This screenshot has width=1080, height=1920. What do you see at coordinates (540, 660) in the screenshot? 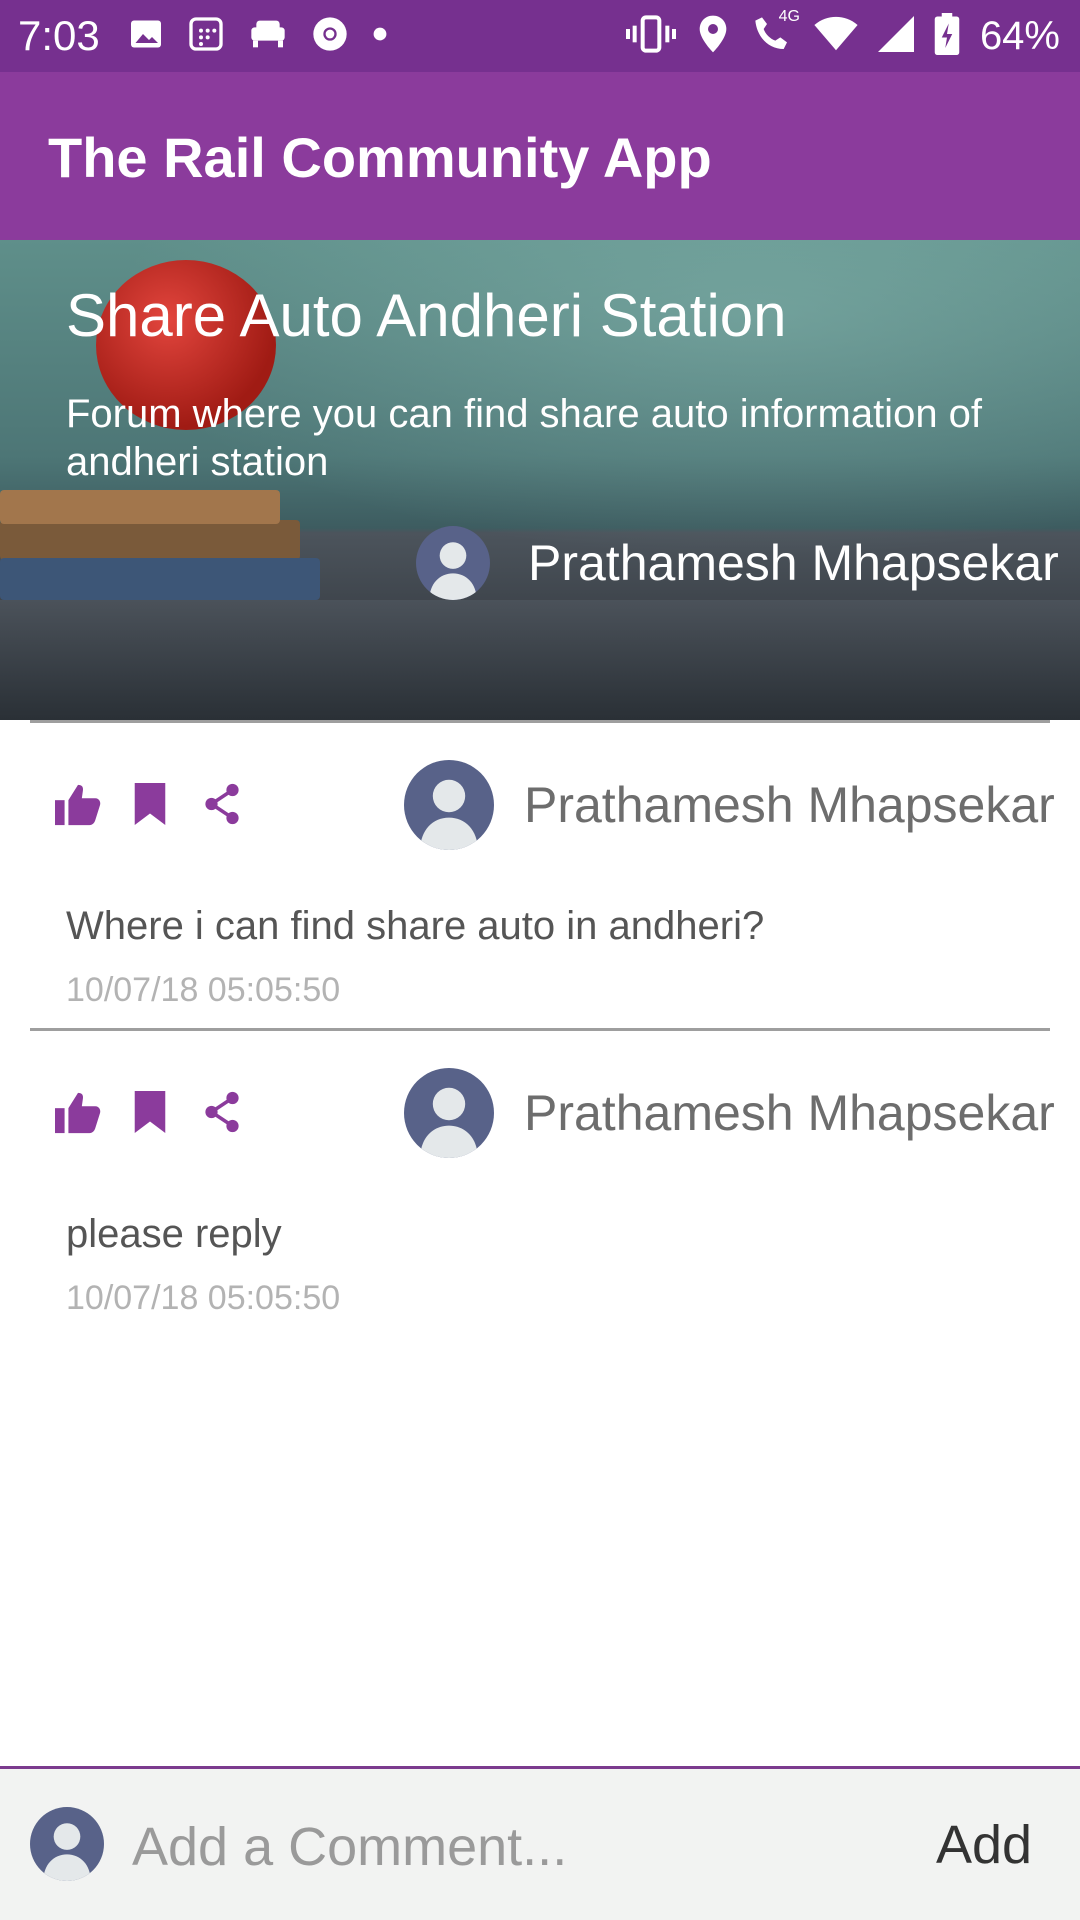
I see `header-shadow` at bounding box center [540, 660].